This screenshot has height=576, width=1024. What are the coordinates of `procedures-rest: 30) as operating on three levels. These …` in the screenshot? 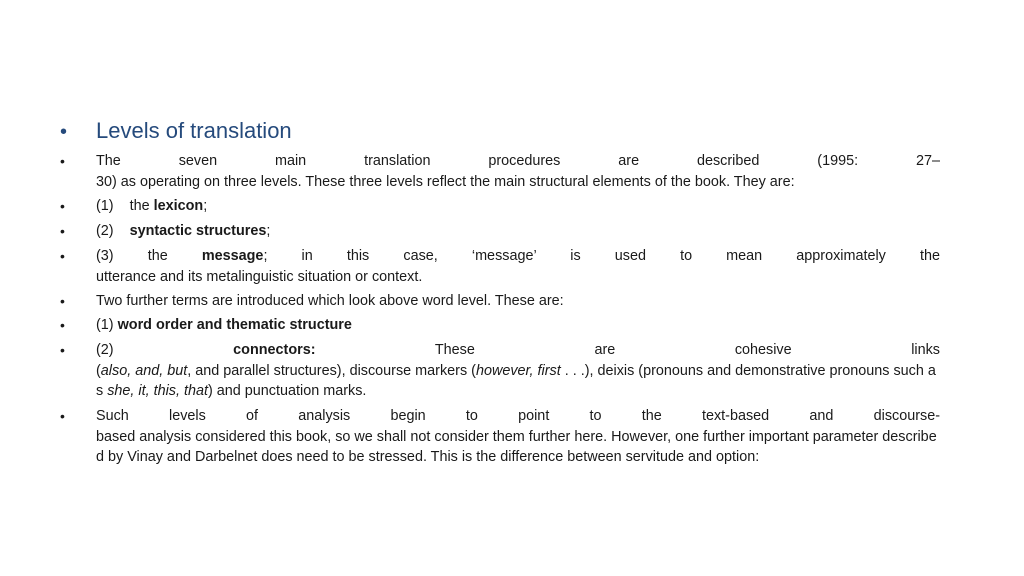 It's located at (445, 181).